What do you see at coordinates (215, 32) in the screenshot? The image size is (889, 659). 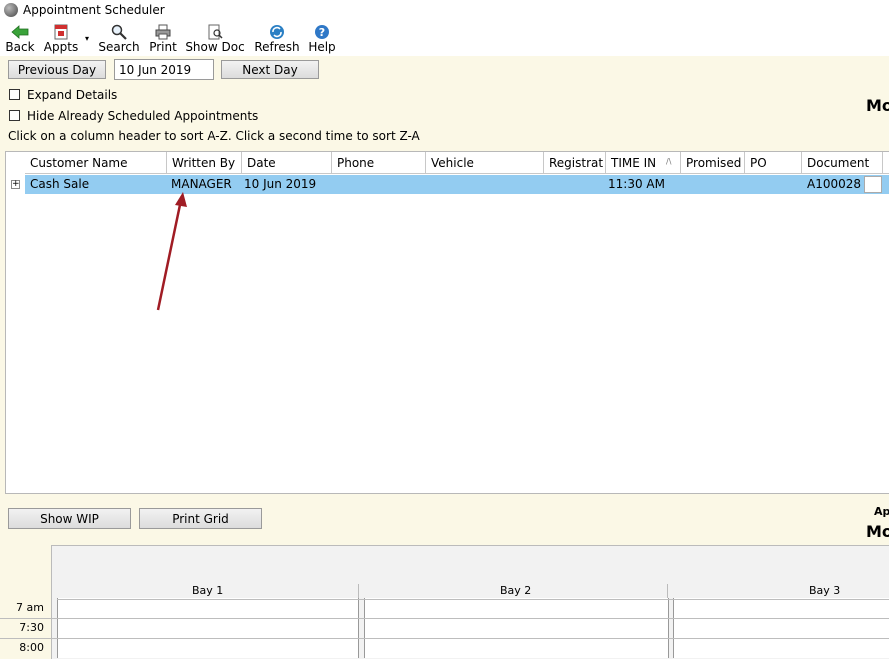 I see `document-magnifier-icon` at bounding box center [215, 32].